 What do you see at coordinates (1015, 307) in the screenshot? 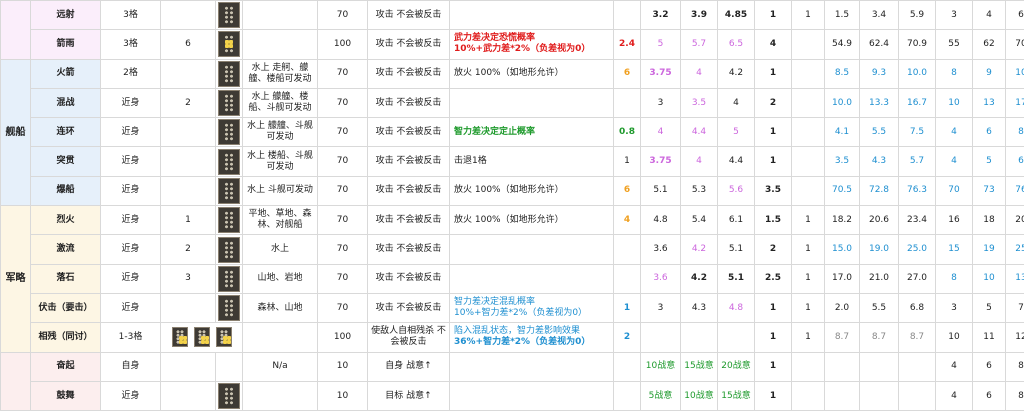
I see `result-cell: 7` at bounding box center [1015, 307].